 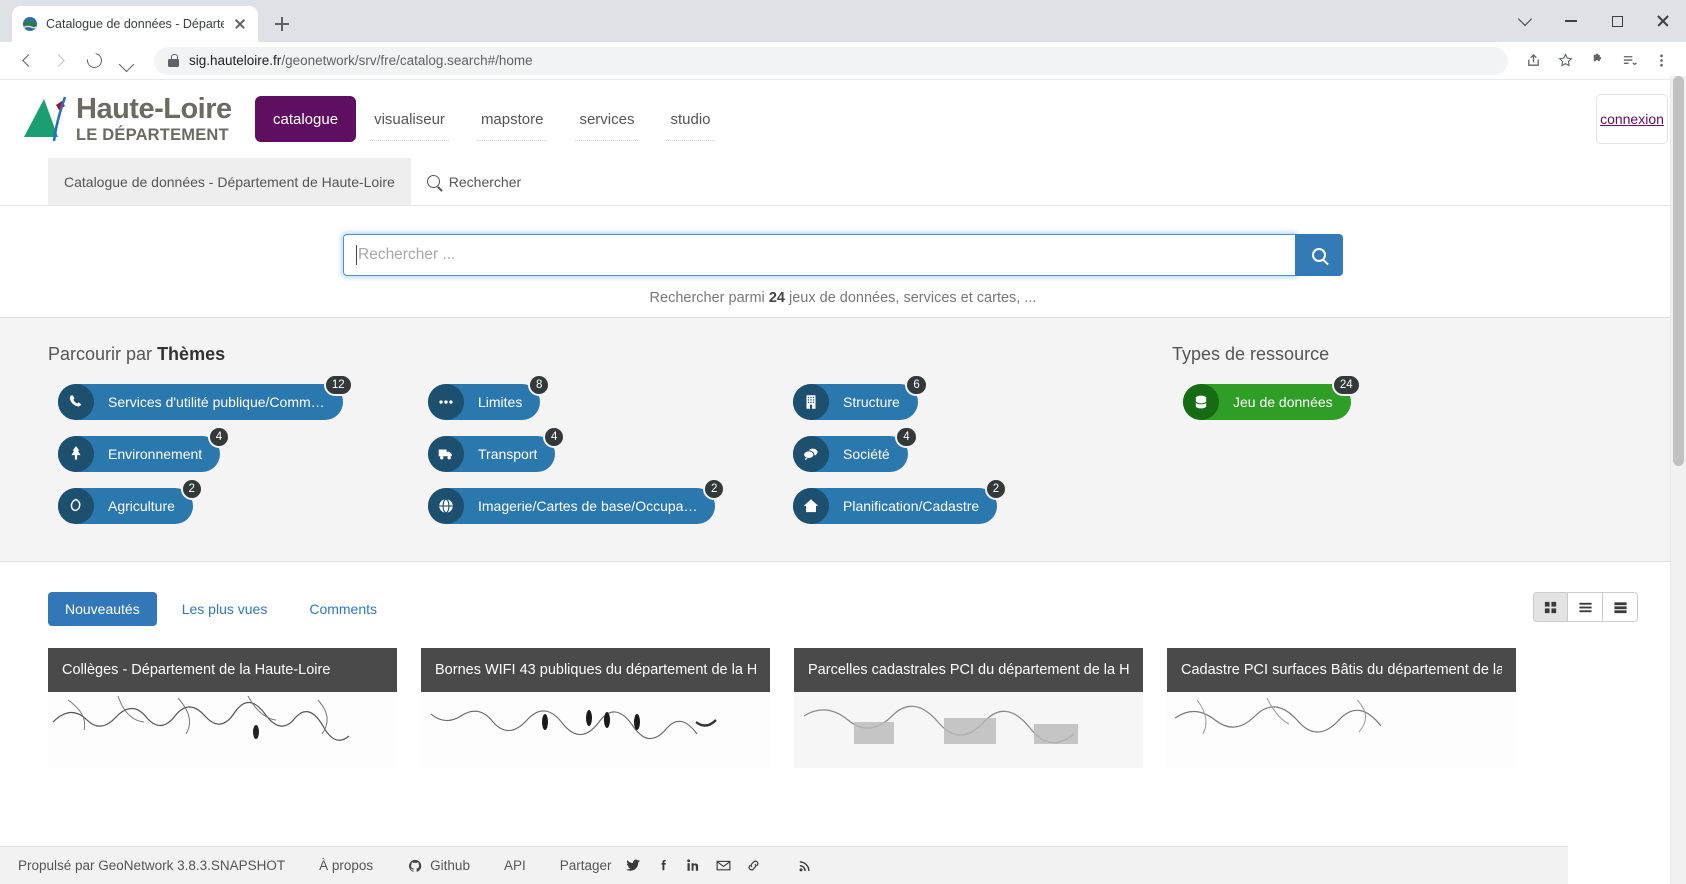 What do you see at coordinates (282, 24) in the screenshot?
I see `new-tab-button` at bounding box center [282, 24].